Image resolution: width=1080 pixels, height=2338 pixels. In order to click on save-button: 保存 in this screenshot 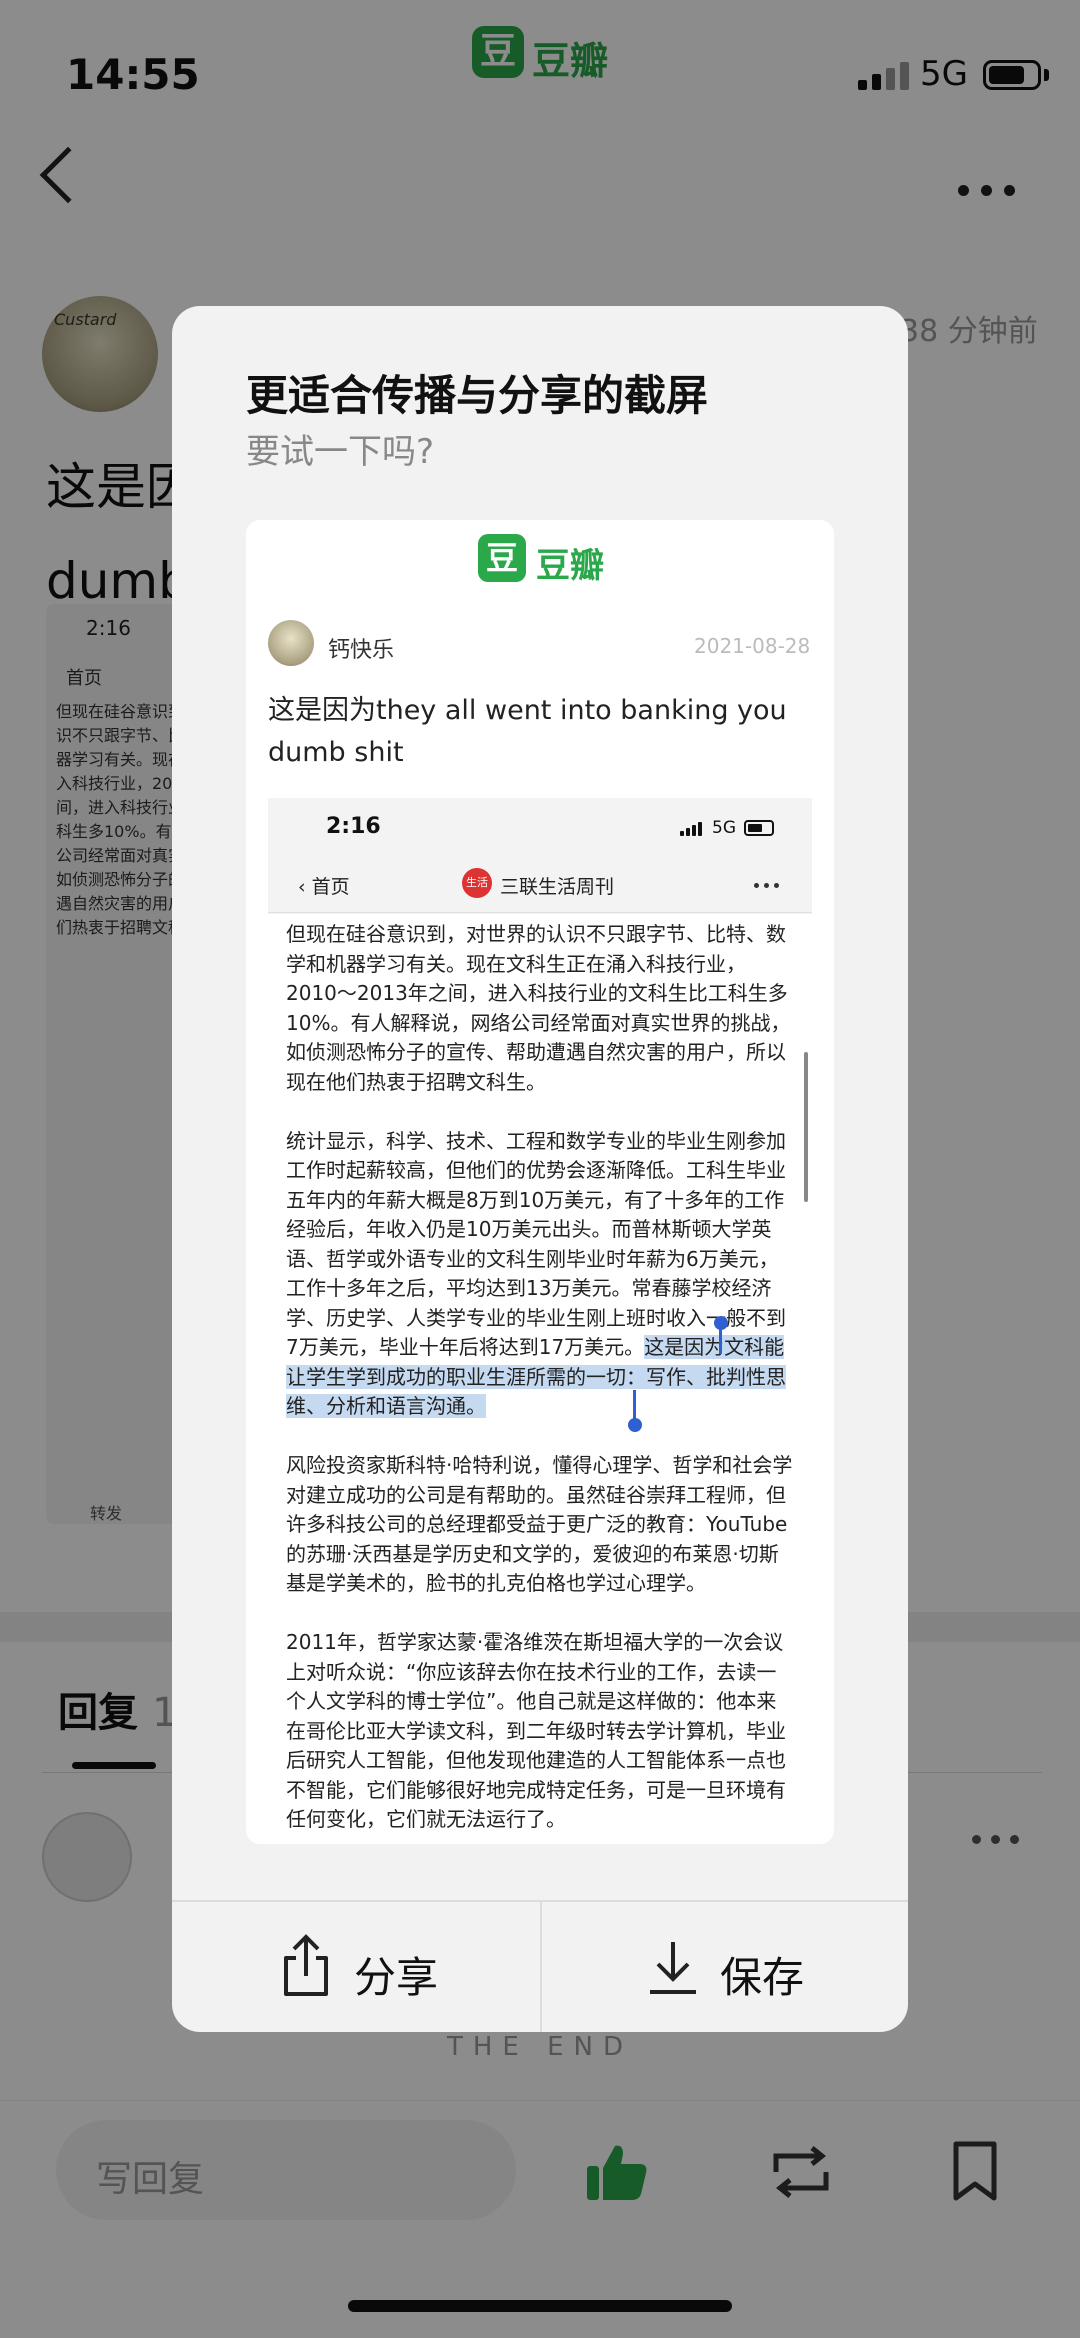, I will do `click(762, 1974)`.